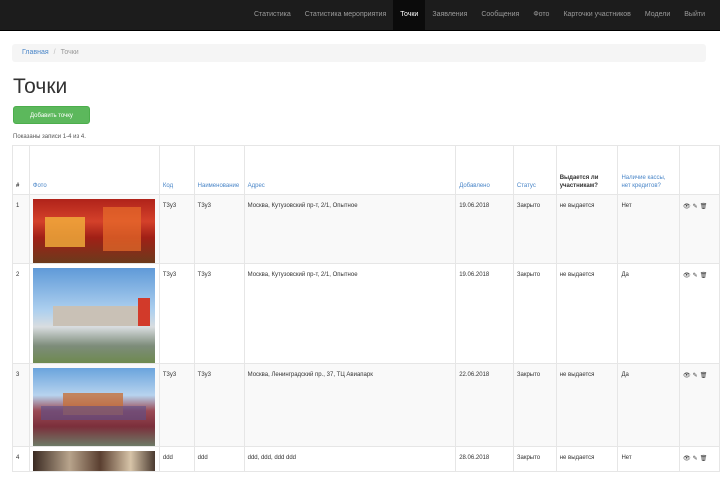 This screenshot has height=480, width=720. Describe the element at coordinates (272, 15) in the screenshot. I see `nav-item-statistics: Статистика` at that location.